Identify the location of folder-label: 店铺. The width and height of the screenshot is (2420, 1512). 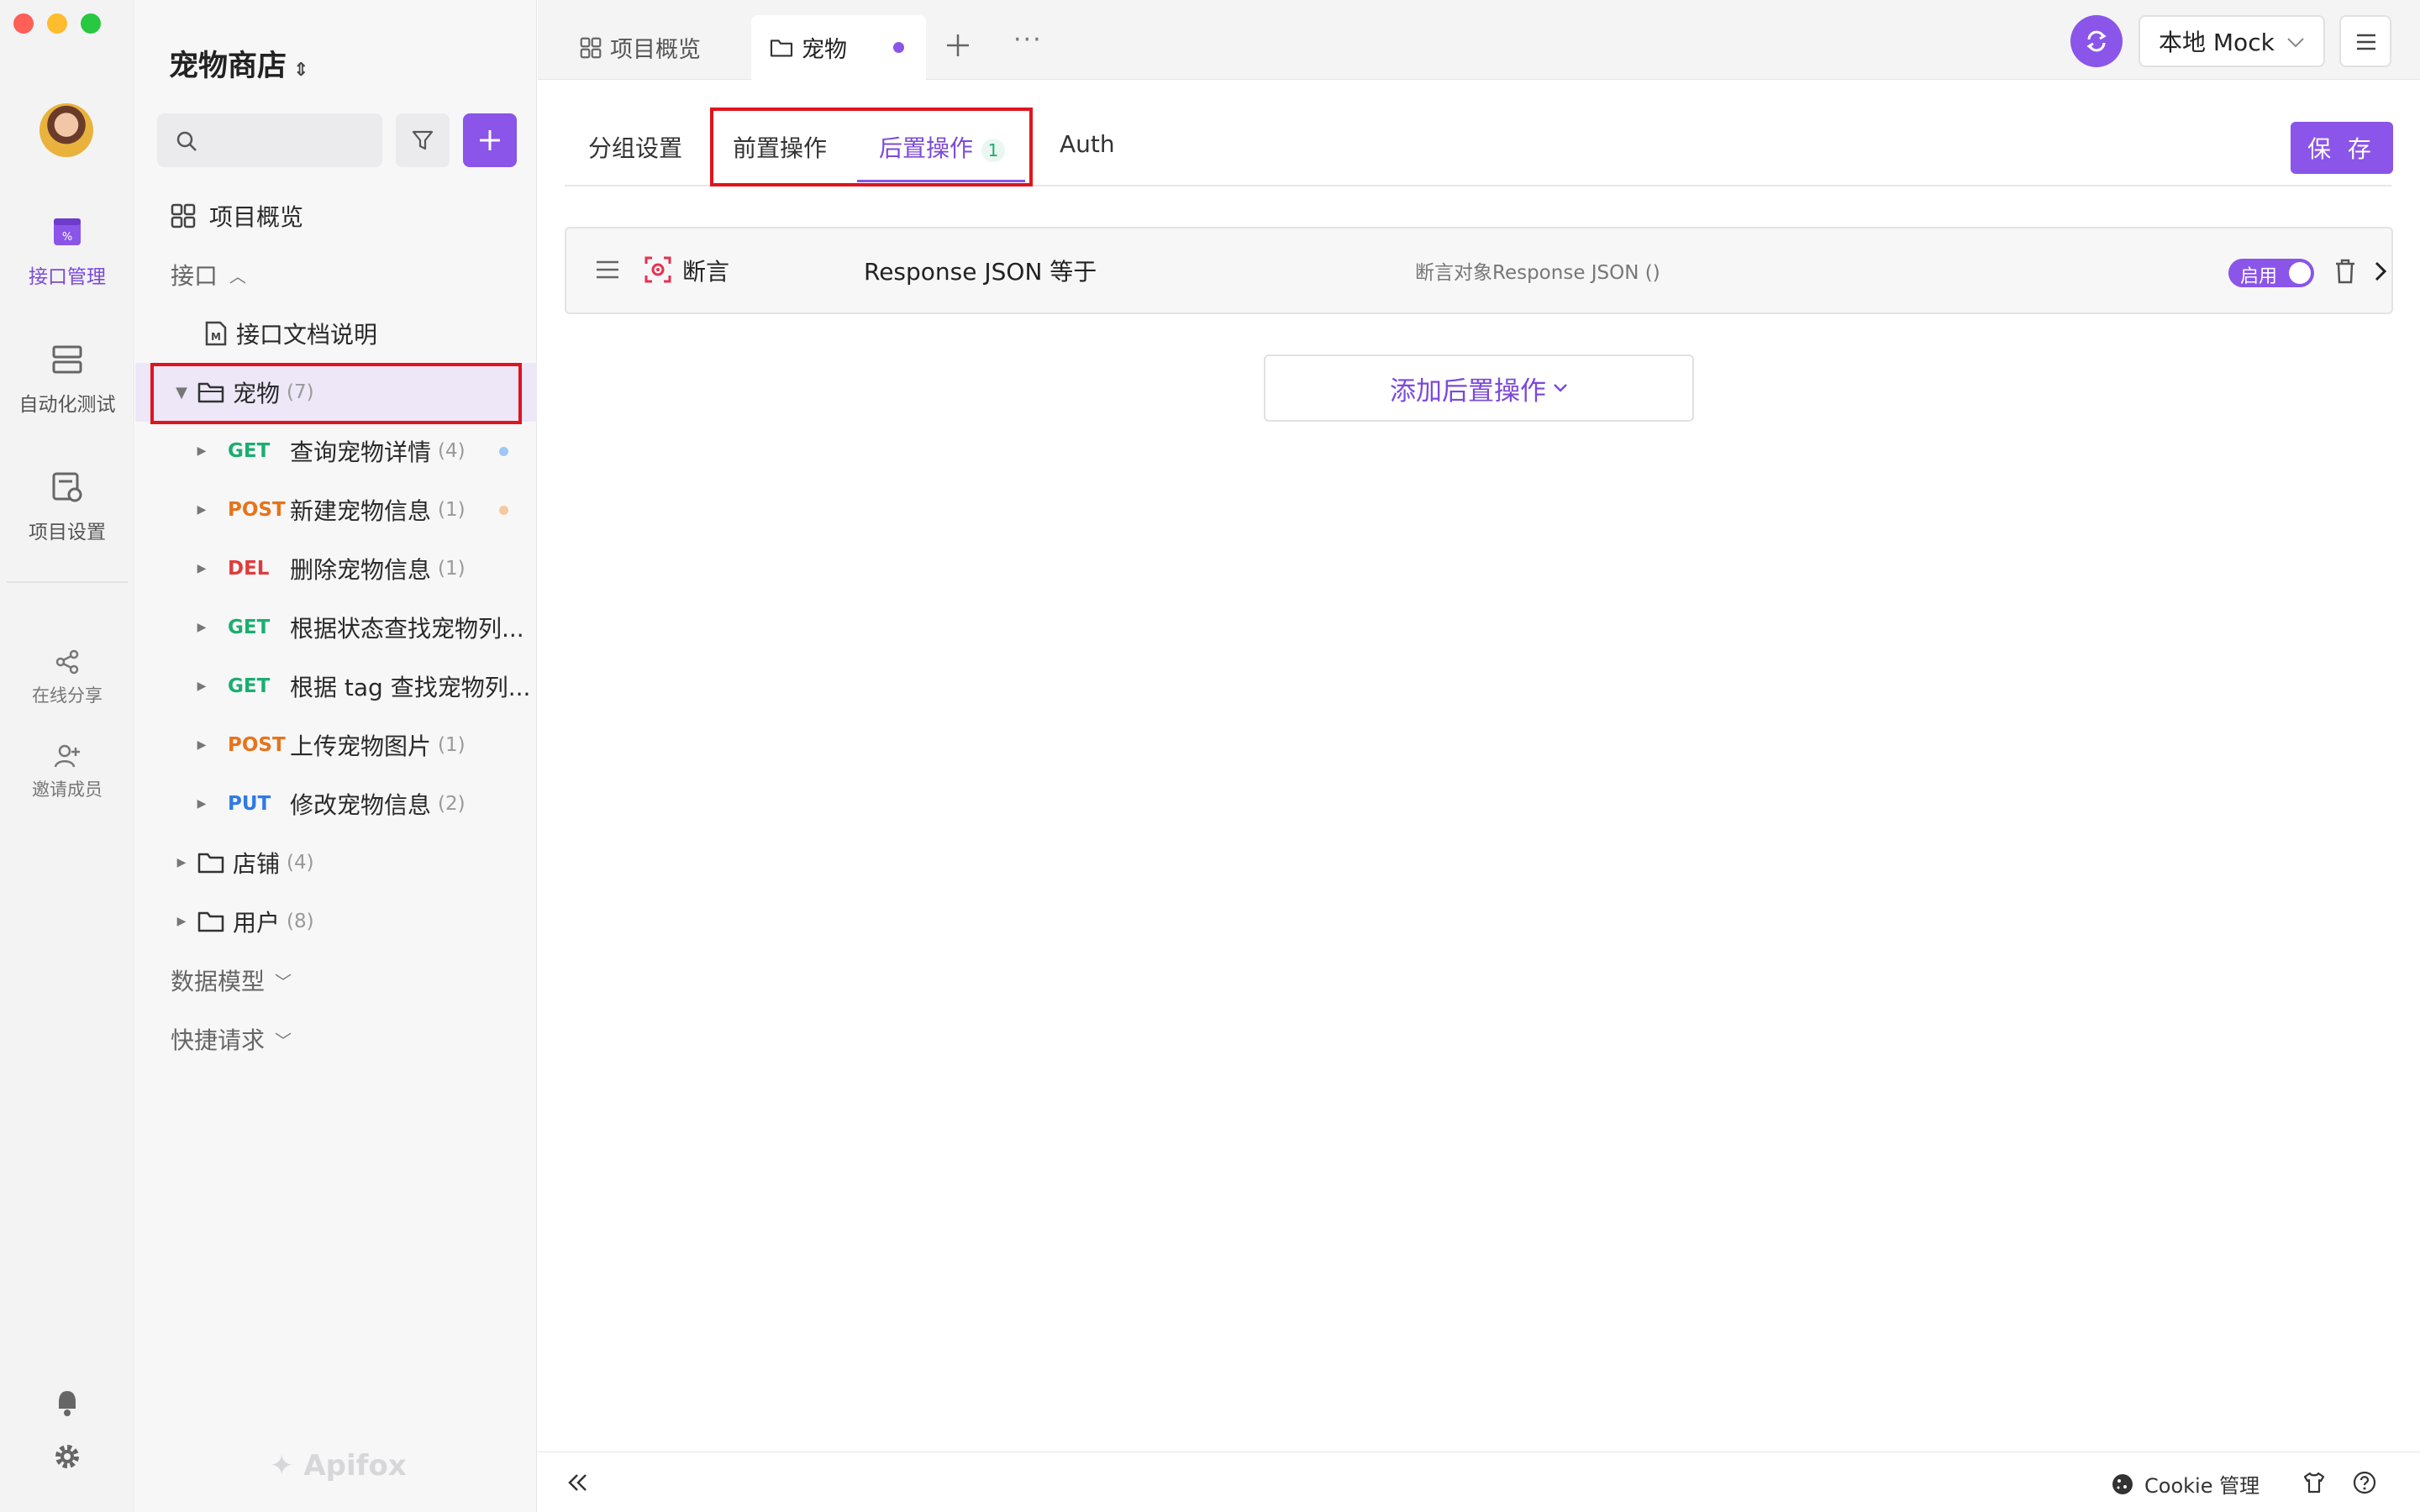
(257, 864).